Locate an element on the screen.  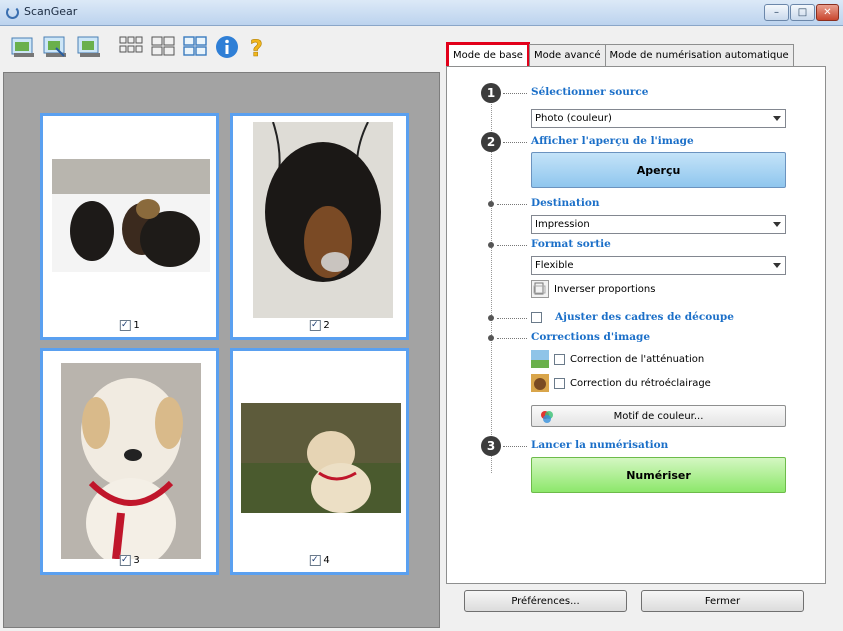
app-icon is located at coordinates (12, 12).